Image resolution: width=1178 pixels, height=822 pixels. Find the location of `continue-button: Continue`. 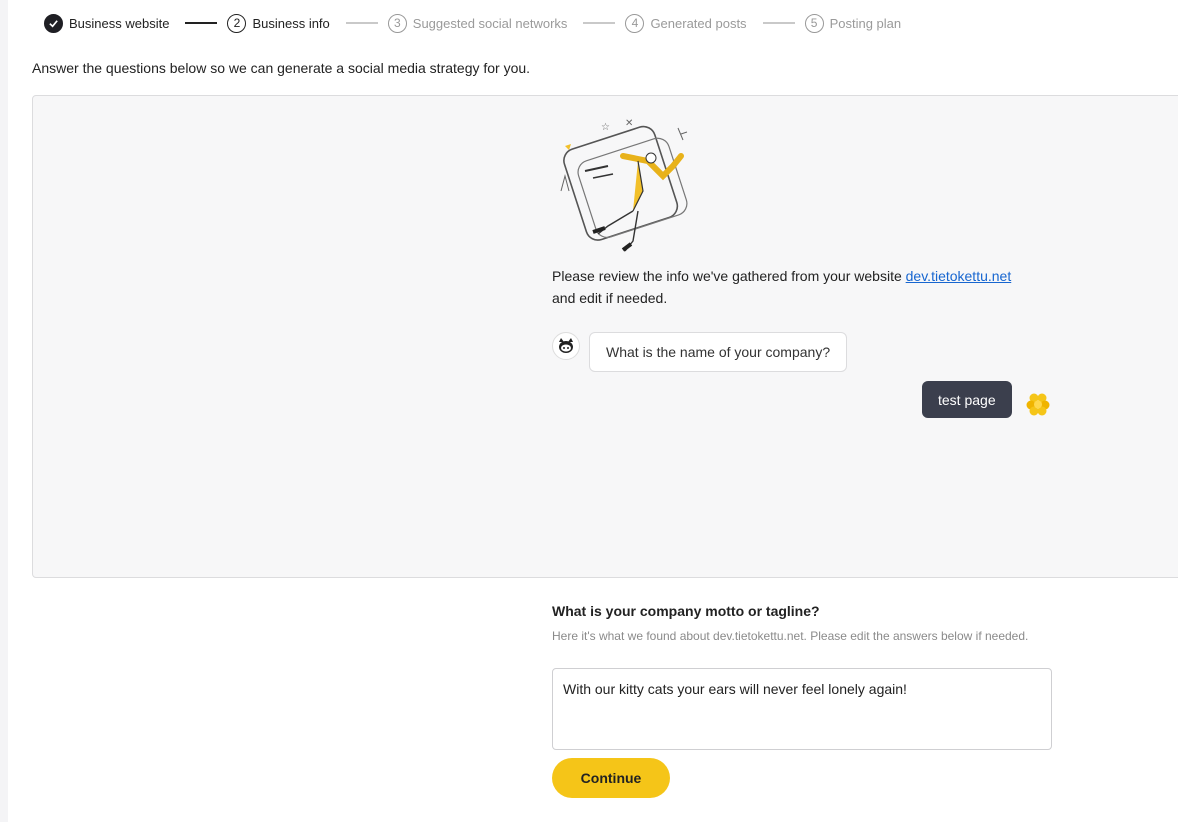

continue-button: Continue is located at coordinates (611, 778).